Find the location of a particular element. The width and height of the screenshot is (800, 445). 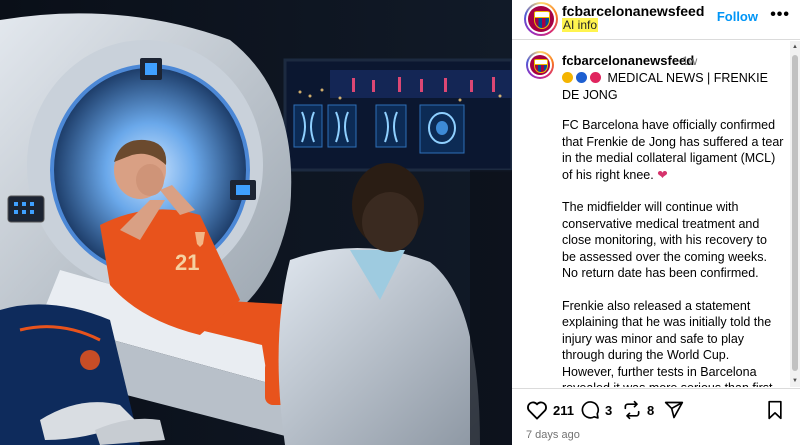

repost-button: 8 is located at coordinates (638, 410).